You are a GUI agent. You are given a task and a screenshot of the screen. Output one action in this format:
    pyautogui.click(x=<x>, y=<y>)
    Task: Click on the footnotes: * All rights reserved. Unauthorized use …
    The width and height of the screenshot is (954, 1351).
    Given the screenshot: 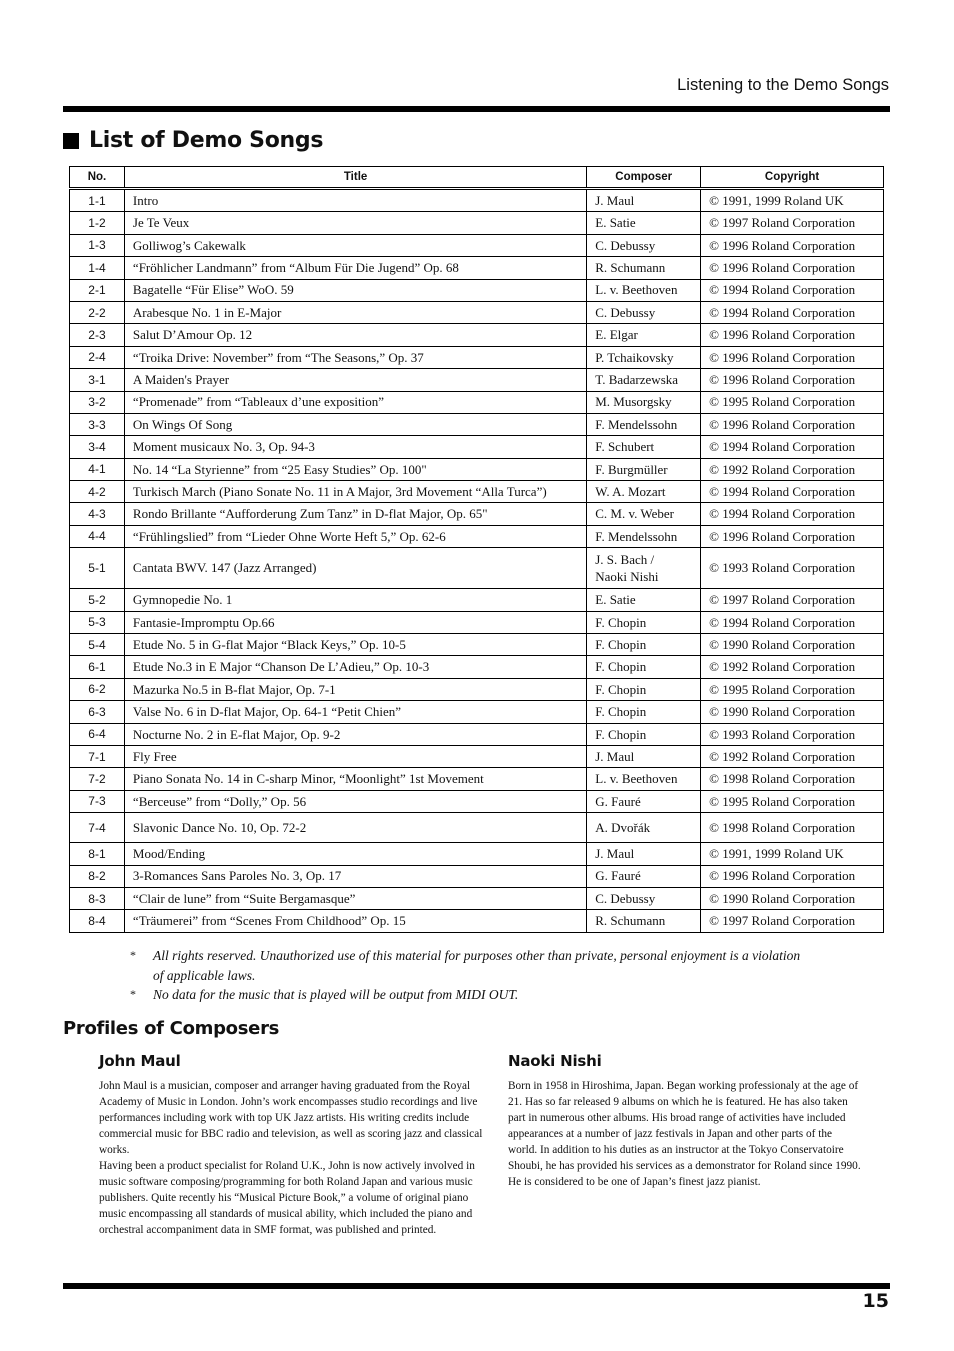 What is the action you would take?
    pyautogui.click(x=470, y=975)
    